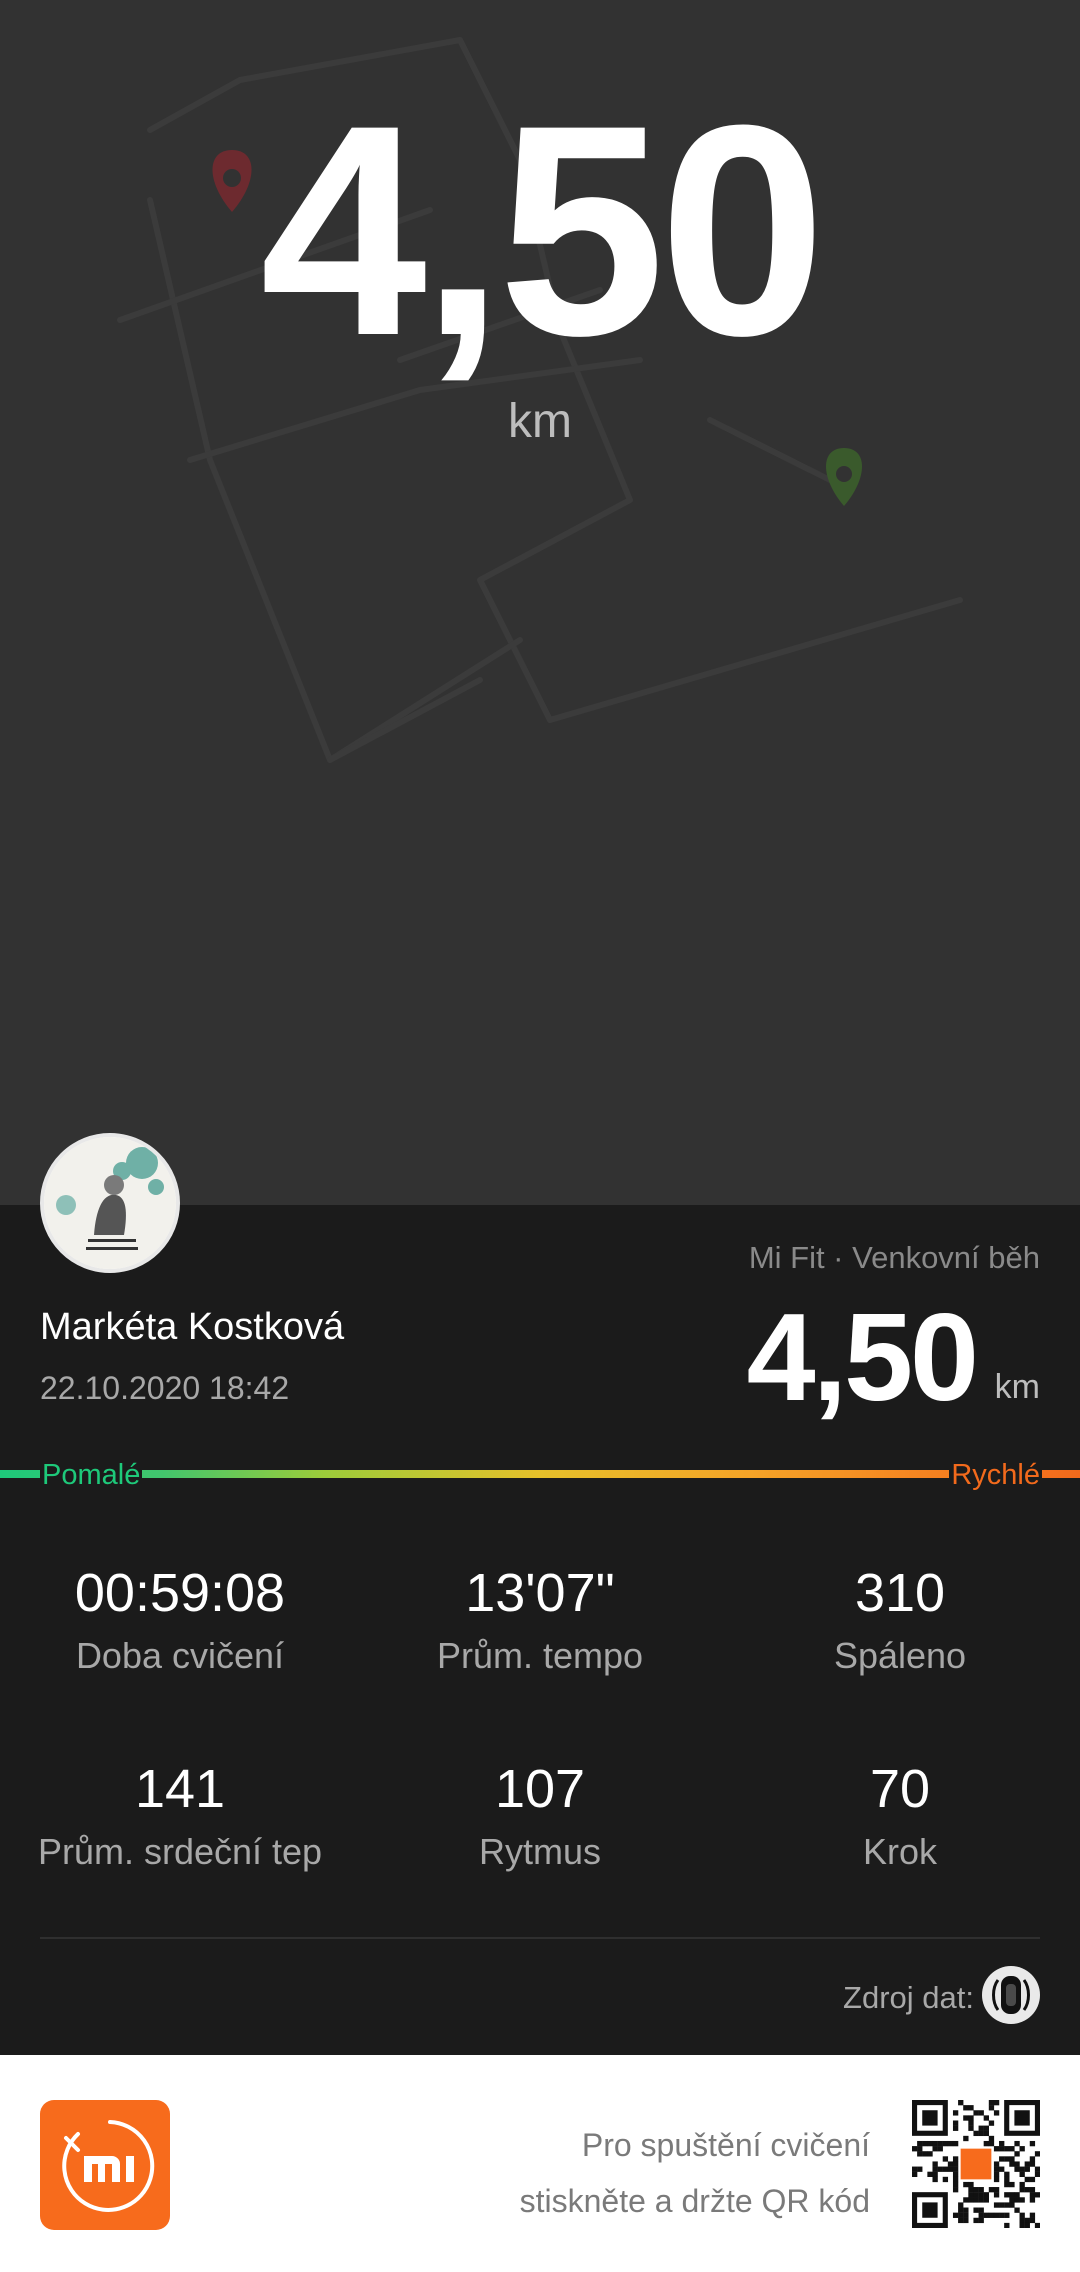 This screenshot has height=2272, width=1080. What do you see at coordinates (540, 421) in the screenshot?
I see `header-distance-unit: km` at bounding box center [540, 421].